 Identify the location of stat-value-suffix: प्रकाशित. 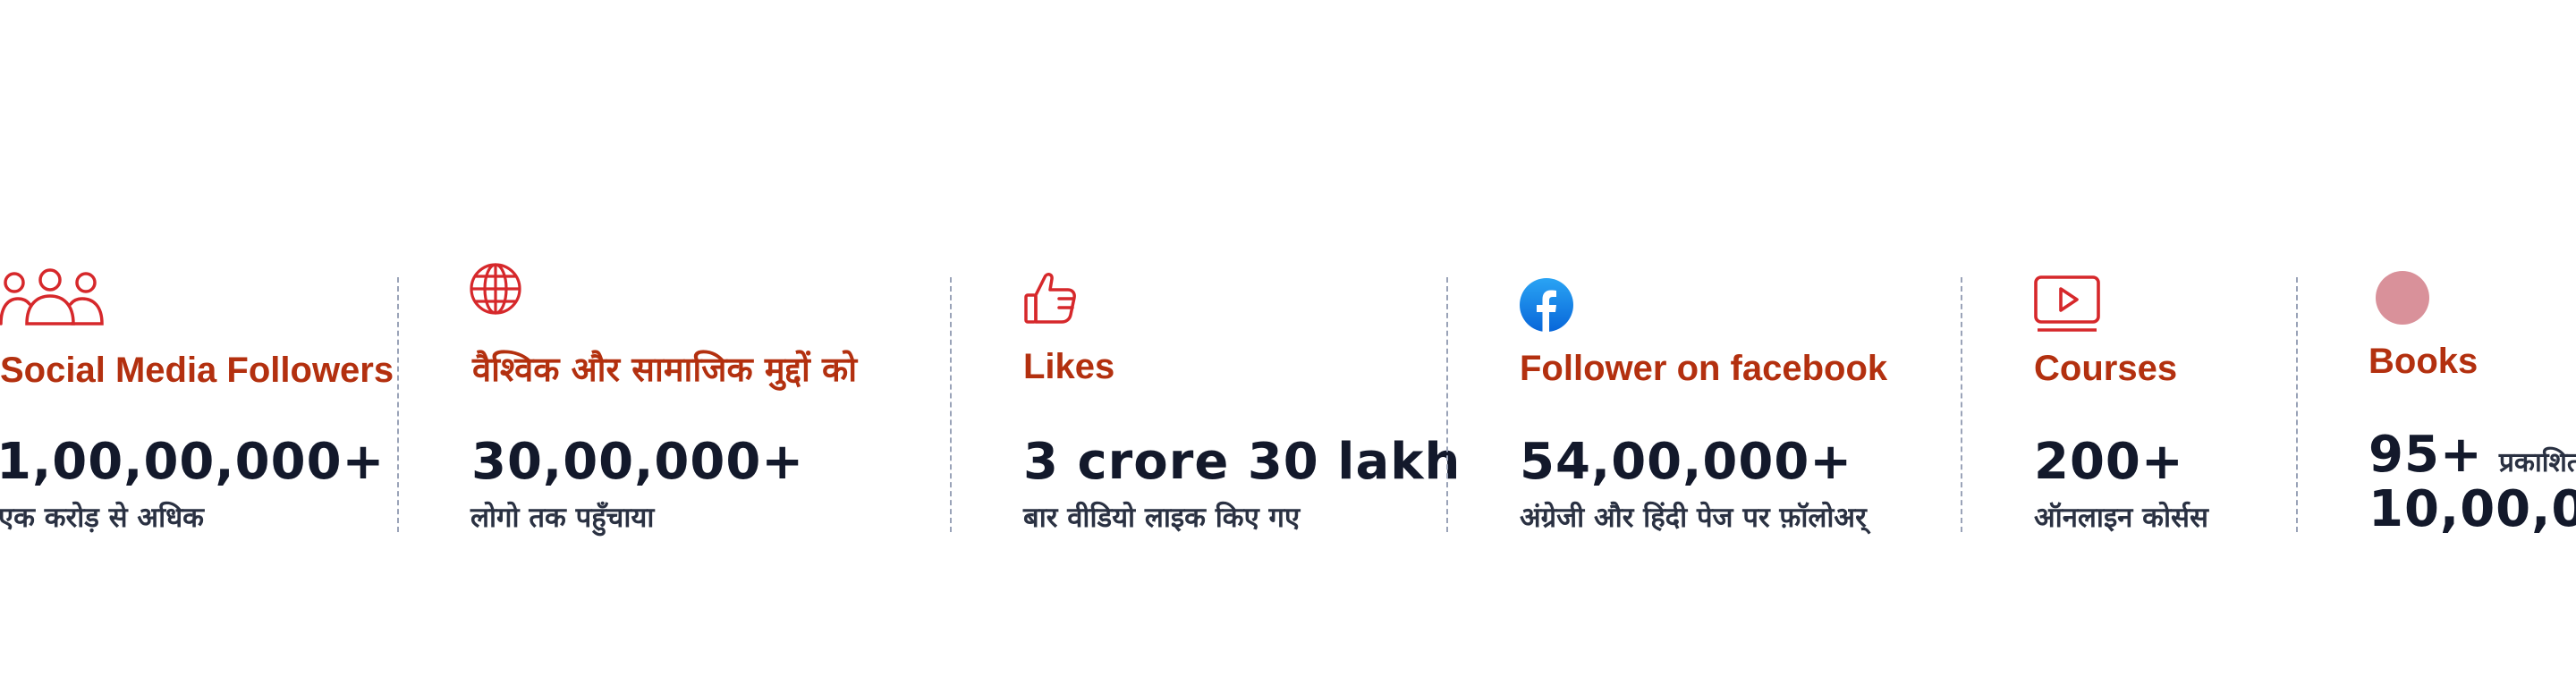
(2537, 462).